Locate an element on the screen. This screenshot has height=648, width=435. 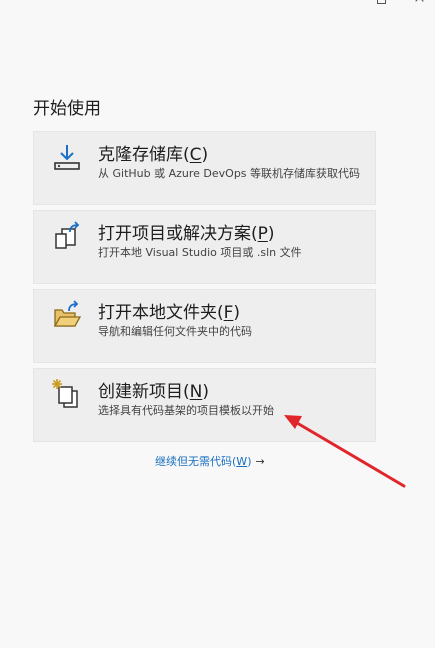
open-project-icon is located at coordinates (67, 236).